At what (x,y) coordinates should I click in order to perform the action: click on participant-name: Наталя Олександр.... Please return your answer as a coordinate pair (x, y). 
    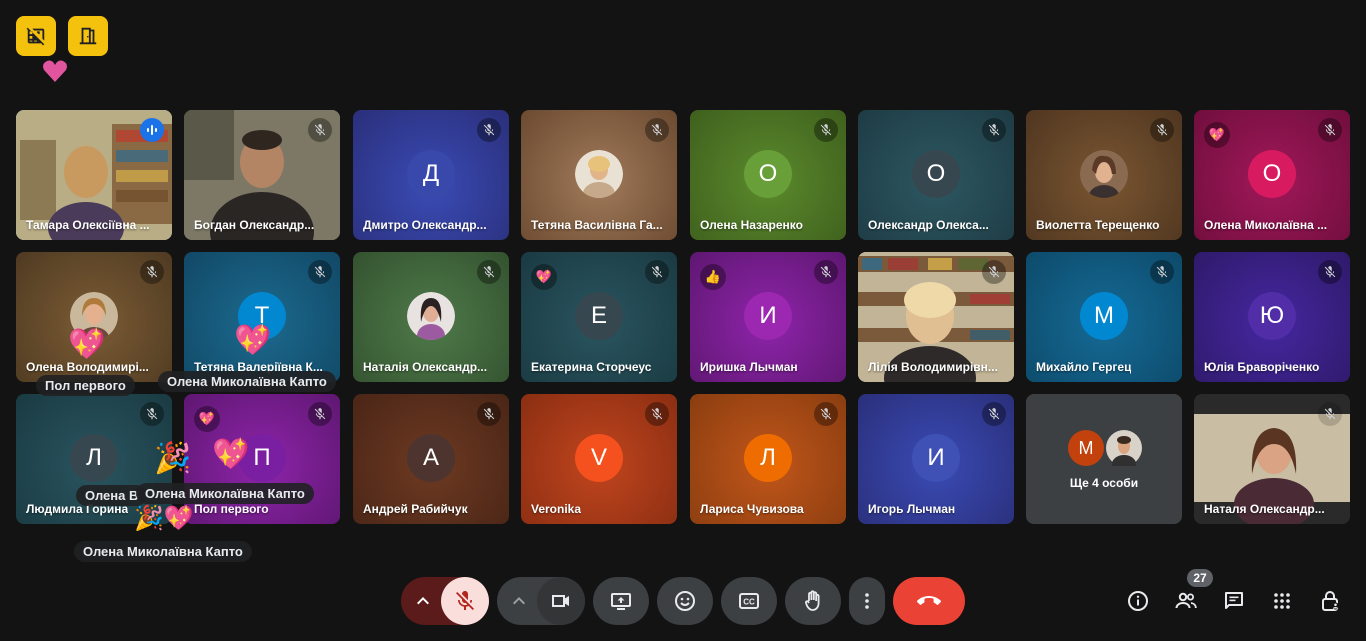
    Looking at the image, I should click on (1264, 509).